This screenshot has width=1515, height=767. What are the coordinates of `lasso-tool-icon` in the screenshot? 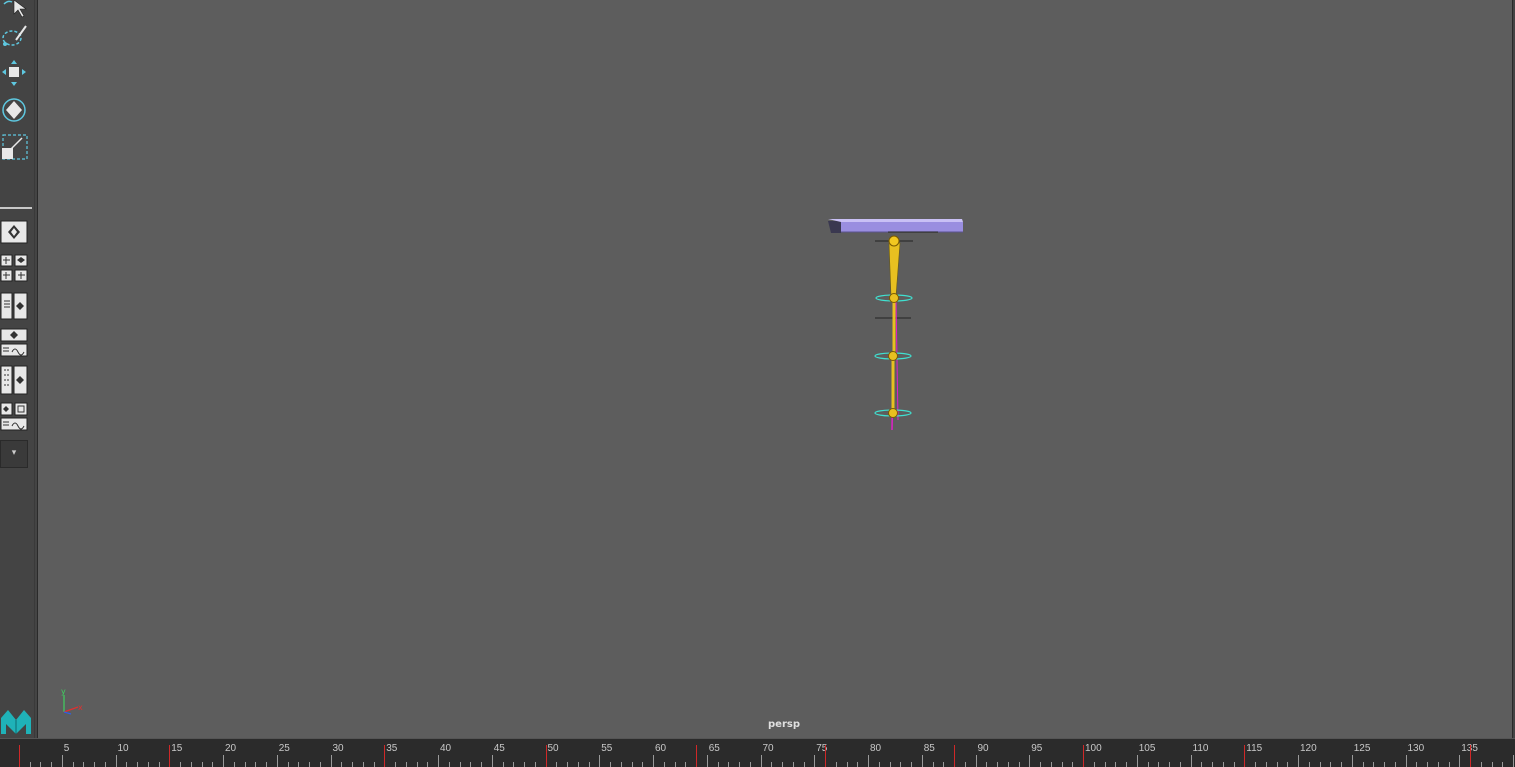 It's located at (16, 36).